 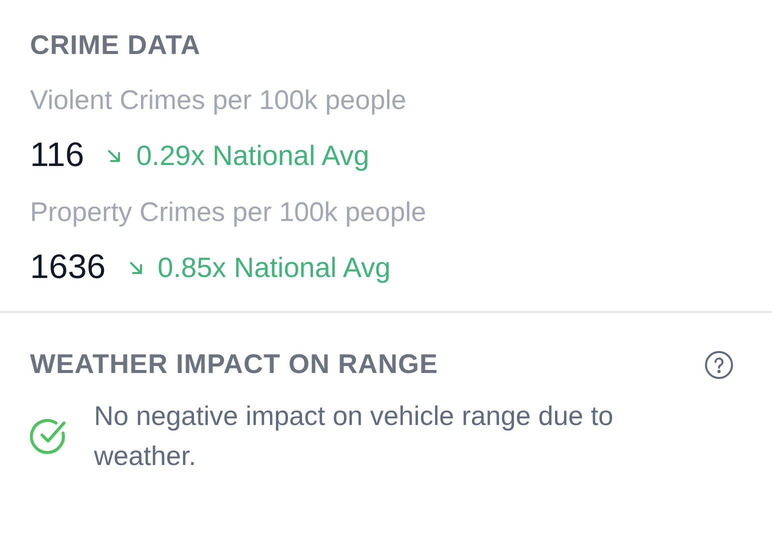 What do you see at coordinates (116, 45) in the screenshot?
I see `section-title: CRIME DATA` at bounding box center [116, 45].